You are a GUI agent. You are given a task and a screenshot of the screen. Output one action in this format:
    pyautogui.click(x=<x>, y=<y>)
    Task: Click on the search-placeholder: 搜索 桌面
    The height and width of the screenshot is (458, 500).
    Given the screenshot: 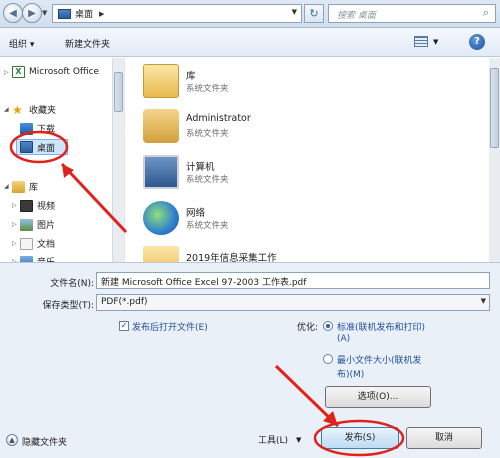 What is the action you would take?
    pyautogui.click(x=356, y=16)
    